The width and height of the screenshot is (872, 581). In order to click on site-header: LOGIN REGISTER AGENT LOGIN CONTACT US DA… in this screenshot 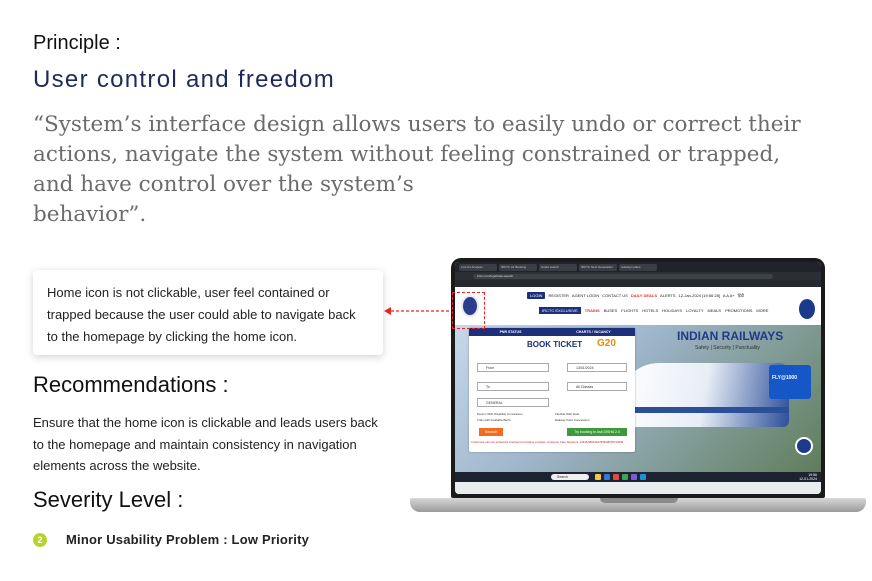, I will do `click(638, 306)`.